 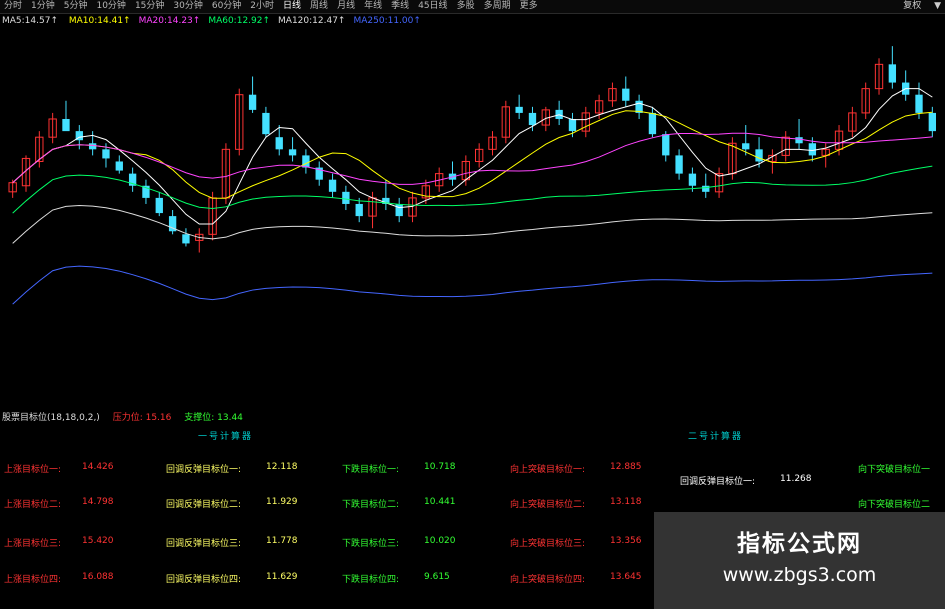 I want to click on target-label: 下跌目标位四:, so click(x=371, y=580).